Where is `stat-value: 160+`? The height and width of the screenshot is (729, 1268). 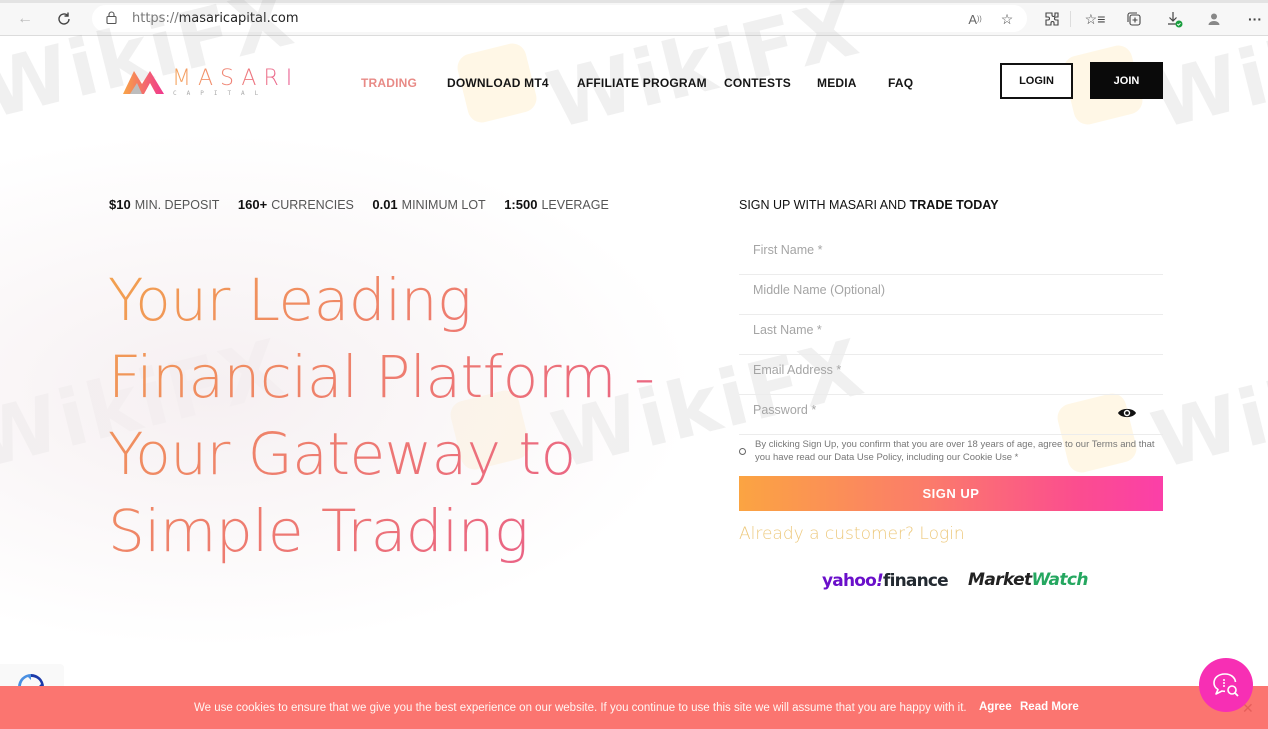
stat-value: 160+ is located at coordinates (252, 204).